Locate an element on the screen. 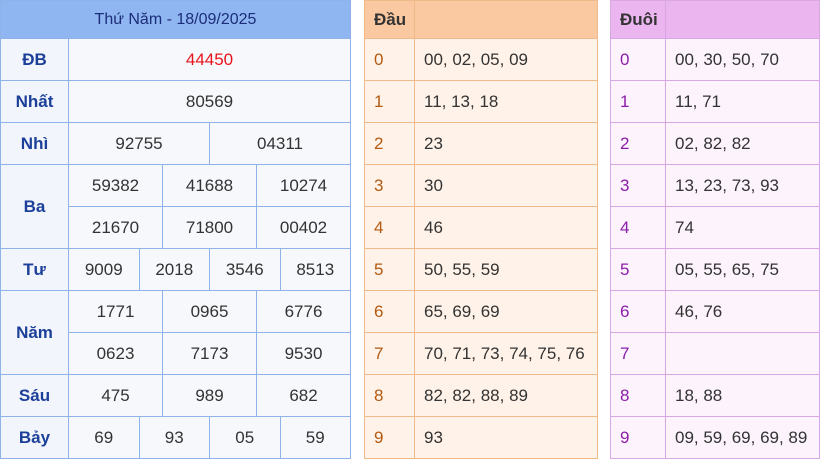  dau-values: 65, 69, 69 is located at coordinates (506, 311).